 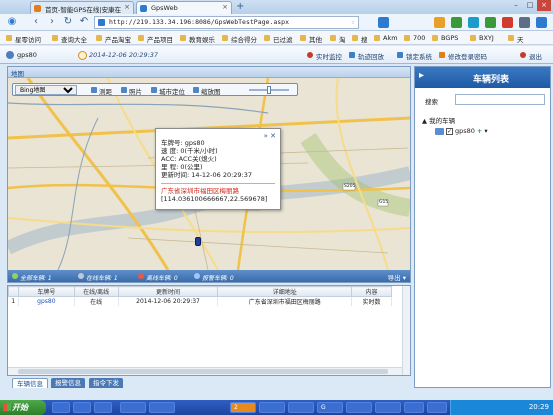 What do you see at coordinates (491, 80) in the screenshot?
I see `vehicle-list-title: 车辆列表` at bounding box center [491, 80].